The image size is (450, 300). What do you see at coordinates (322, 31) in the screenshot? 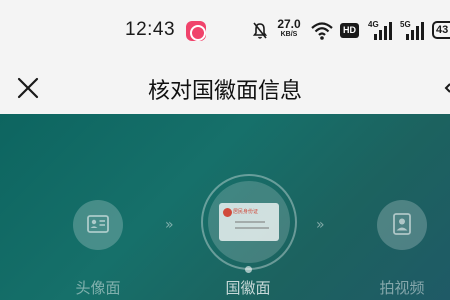
I see `wifi-icon` at bounding box center [322, 31].